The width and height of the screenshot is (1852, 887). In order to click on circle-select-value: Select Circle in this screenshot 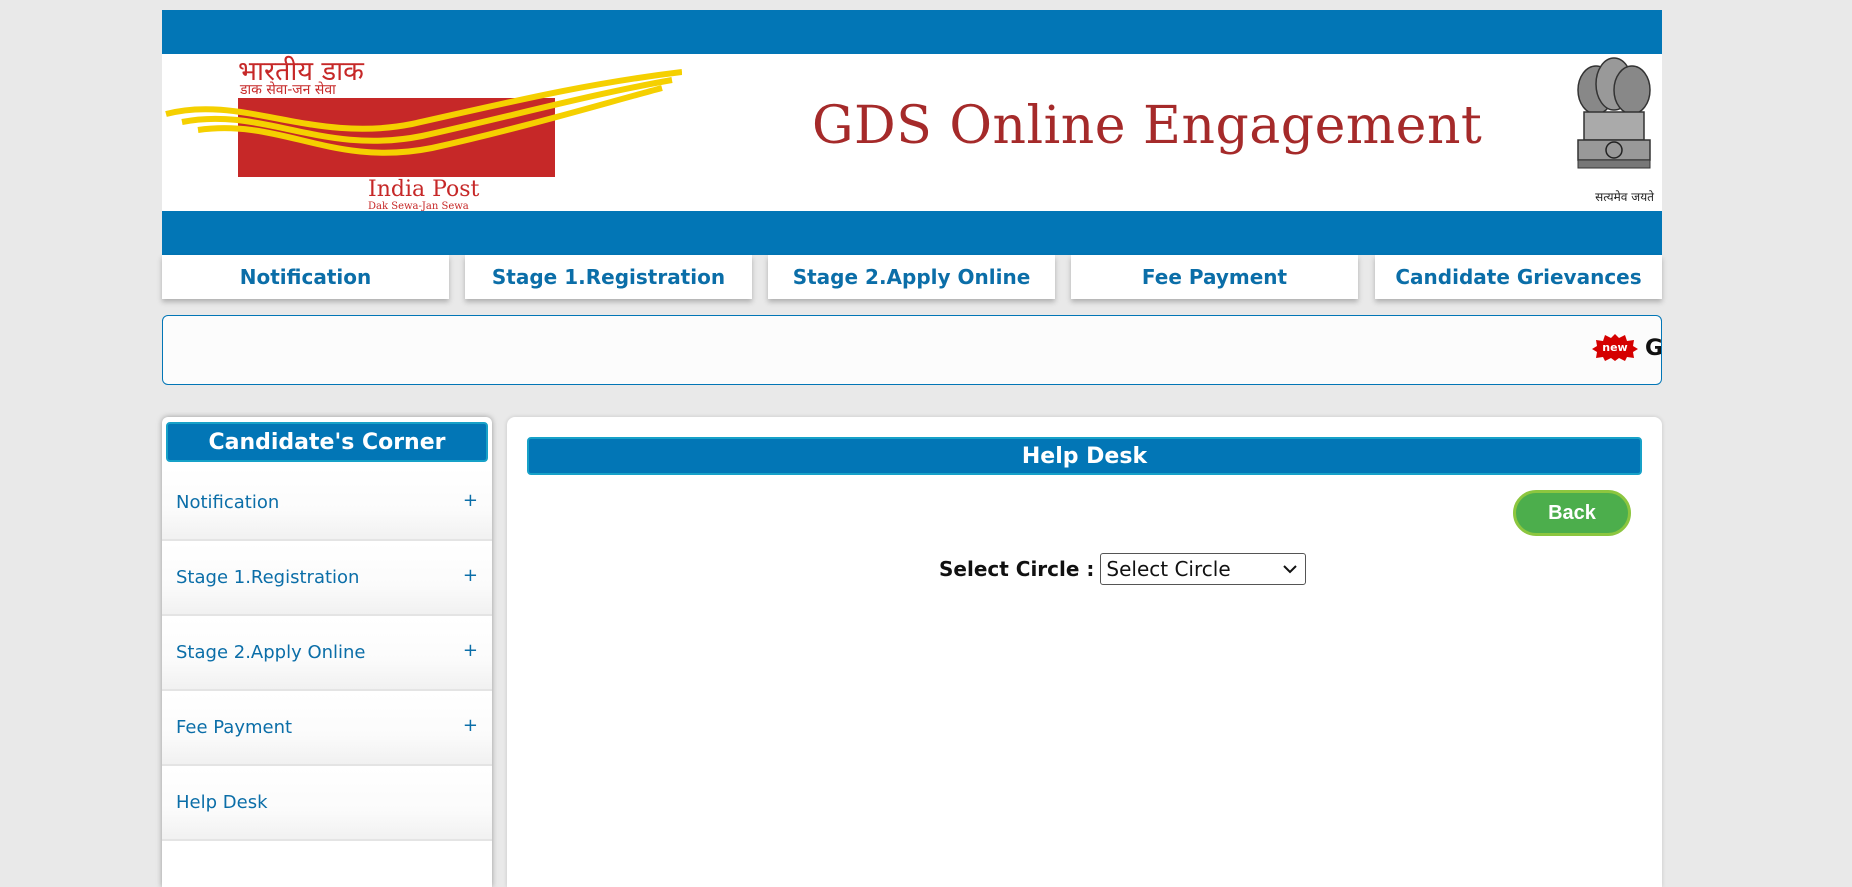, I will do `click(1168, 569)`.